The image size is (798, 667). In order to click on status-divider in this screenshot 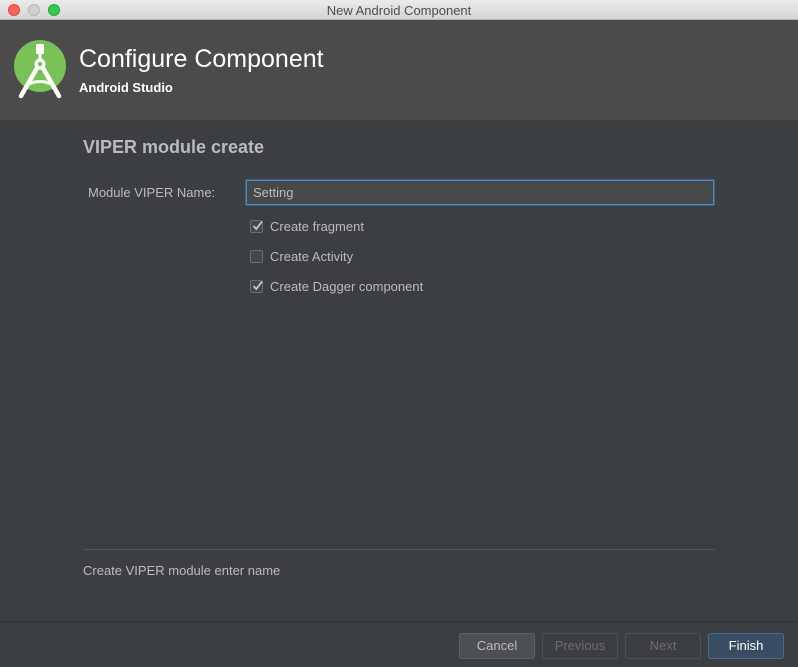, I will do `click(399, 549)`.